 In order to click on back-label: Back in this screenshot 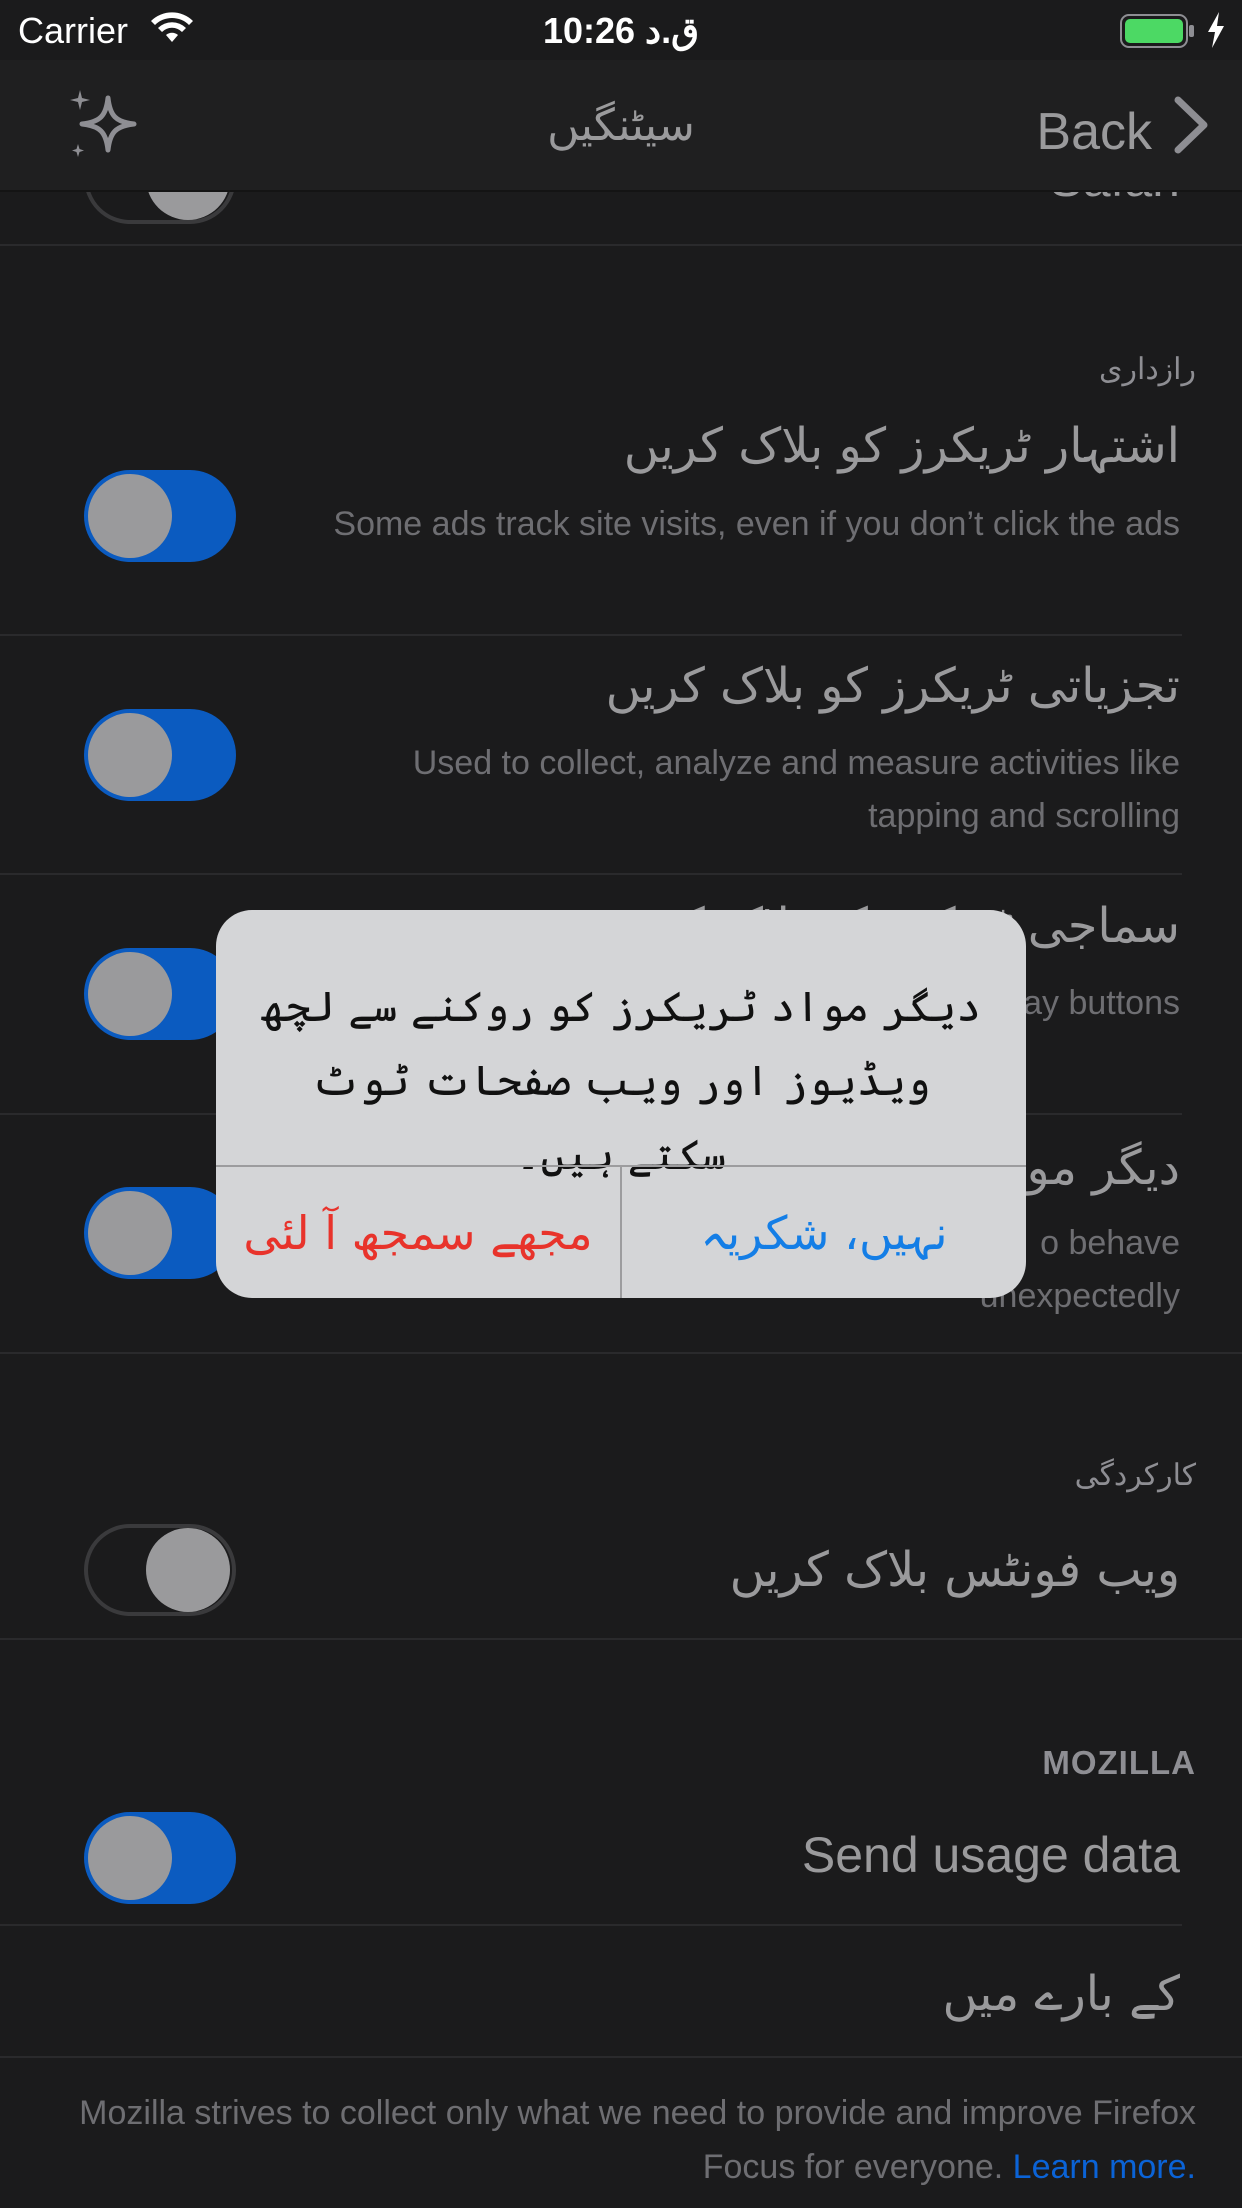, I will do `click(1094, 131)`.